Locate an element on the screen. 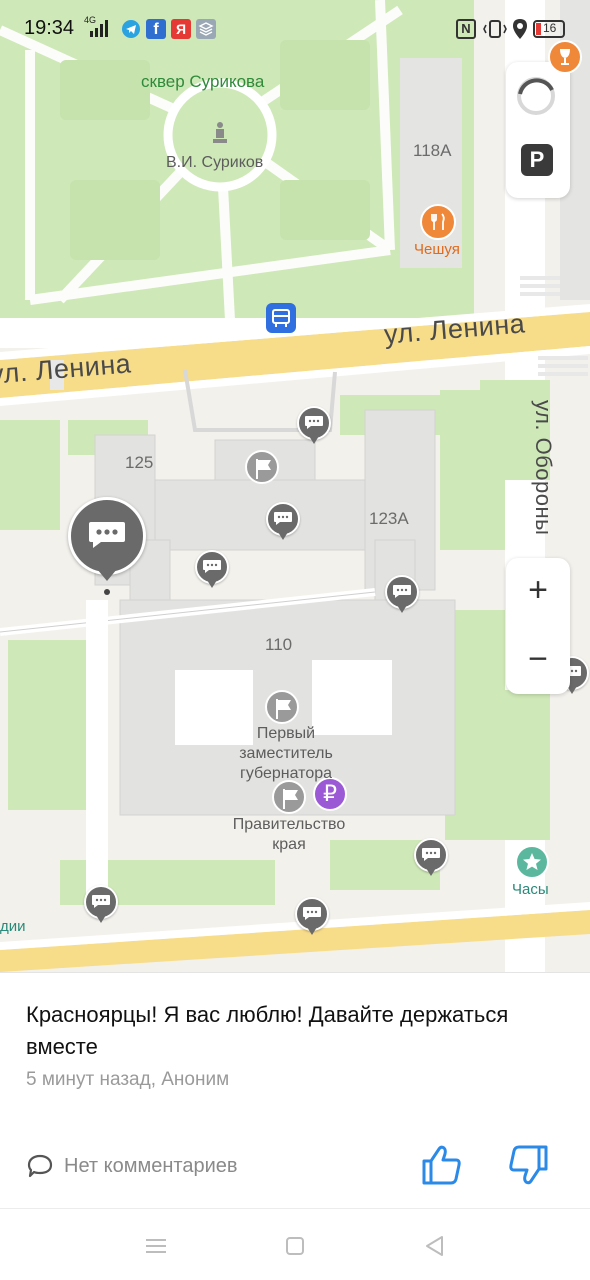  poi-label-first-deputy: Первый заместитель губернатора is located at coordinates (286, 754).